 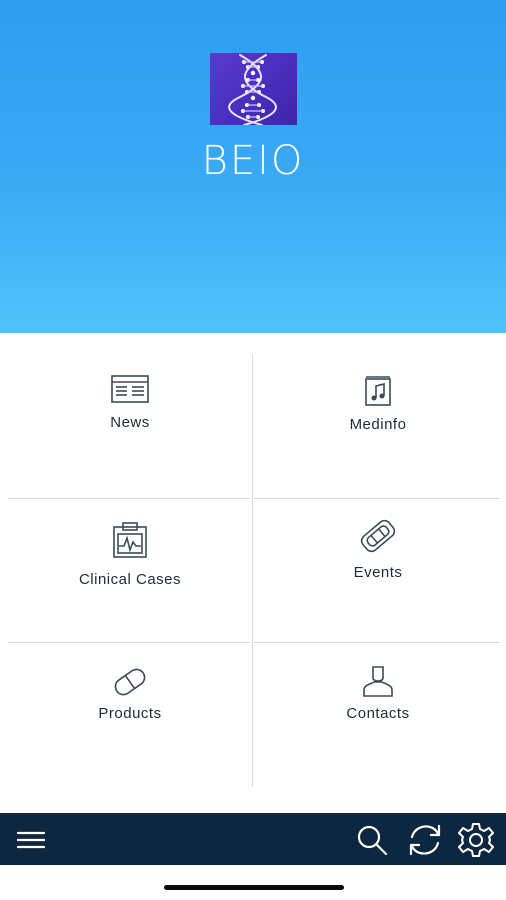 I want to click on bottom-toolbar, so click(x=253, y=839).